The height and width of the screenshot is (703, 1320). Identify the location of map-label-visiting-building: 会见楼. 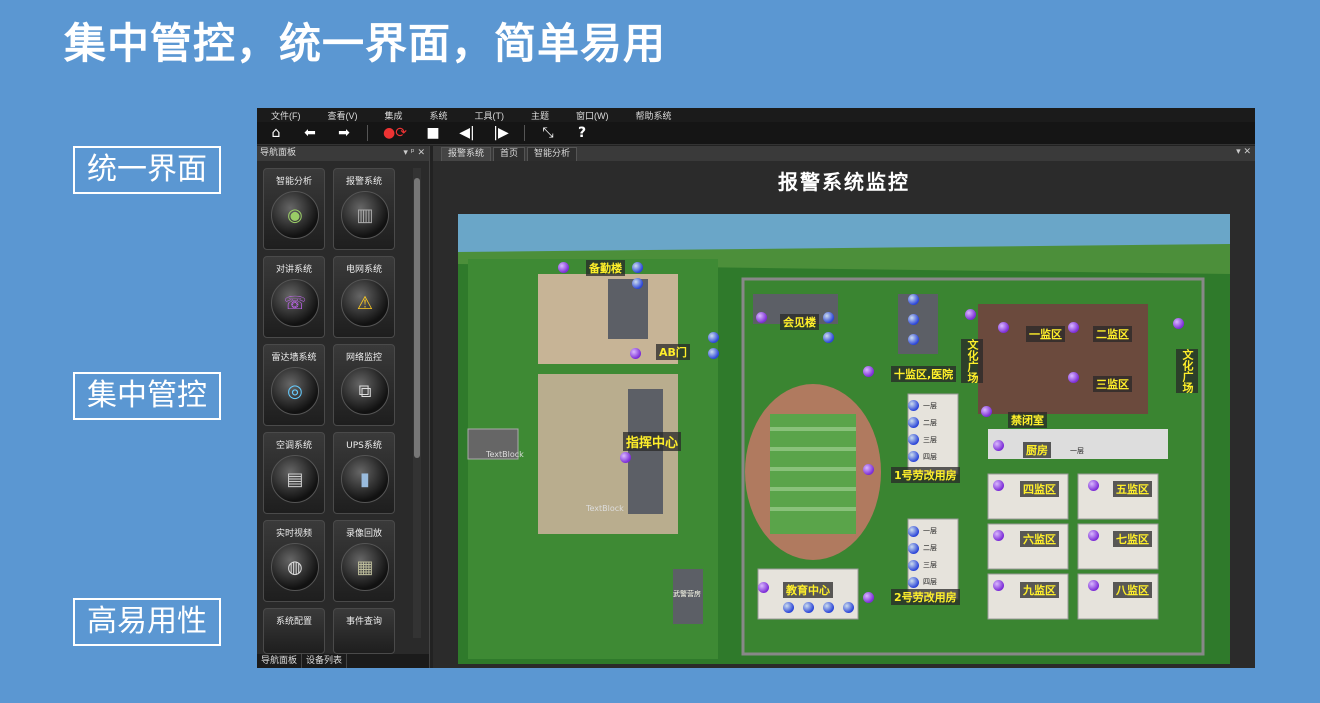
(799, 322).